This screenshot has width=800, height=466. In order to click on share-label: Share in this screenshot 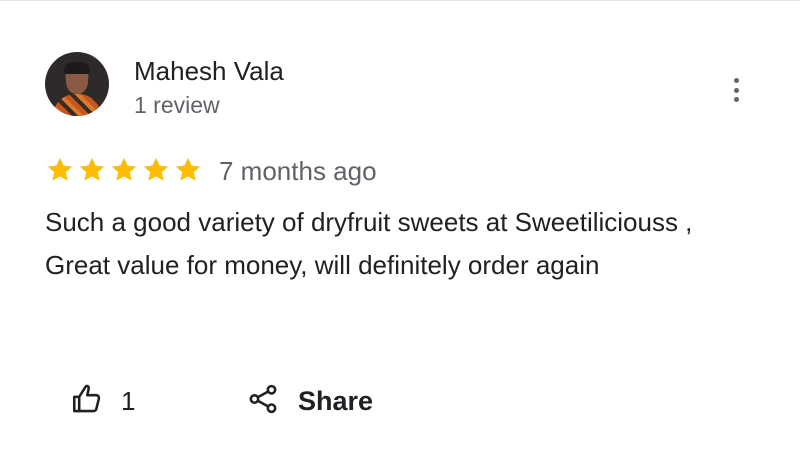, I will do `click(336, 400)`.